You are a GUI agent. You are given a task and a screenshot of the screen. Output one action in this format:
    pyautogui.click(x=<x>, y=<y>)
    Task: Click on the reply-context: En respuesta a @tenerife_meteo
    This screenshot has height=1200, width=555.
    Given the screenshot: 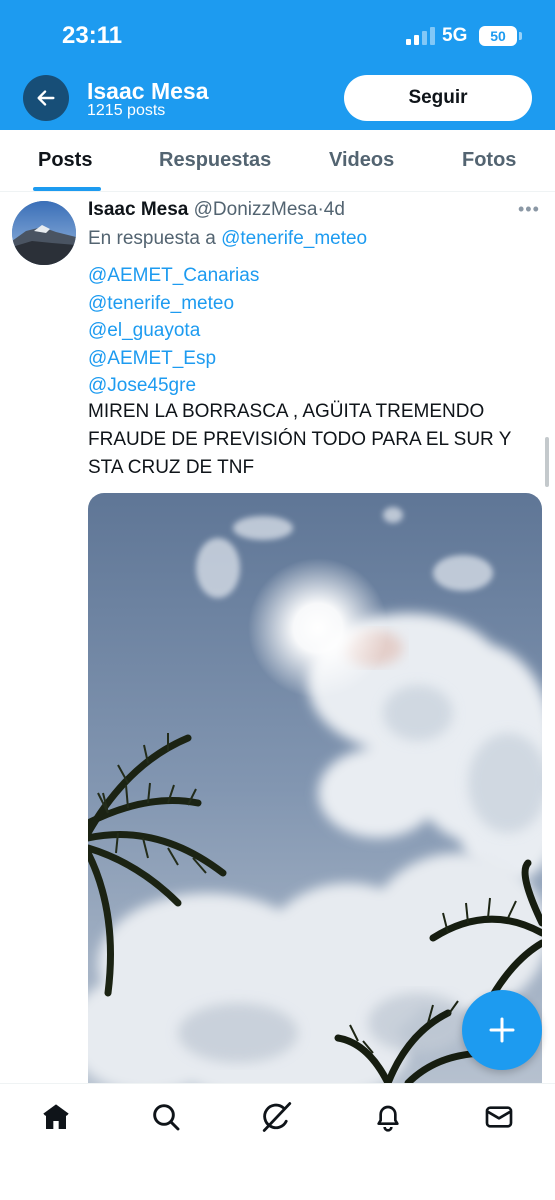 What is the action you would take?
    pyautogui.click(x=227, y=239)
    